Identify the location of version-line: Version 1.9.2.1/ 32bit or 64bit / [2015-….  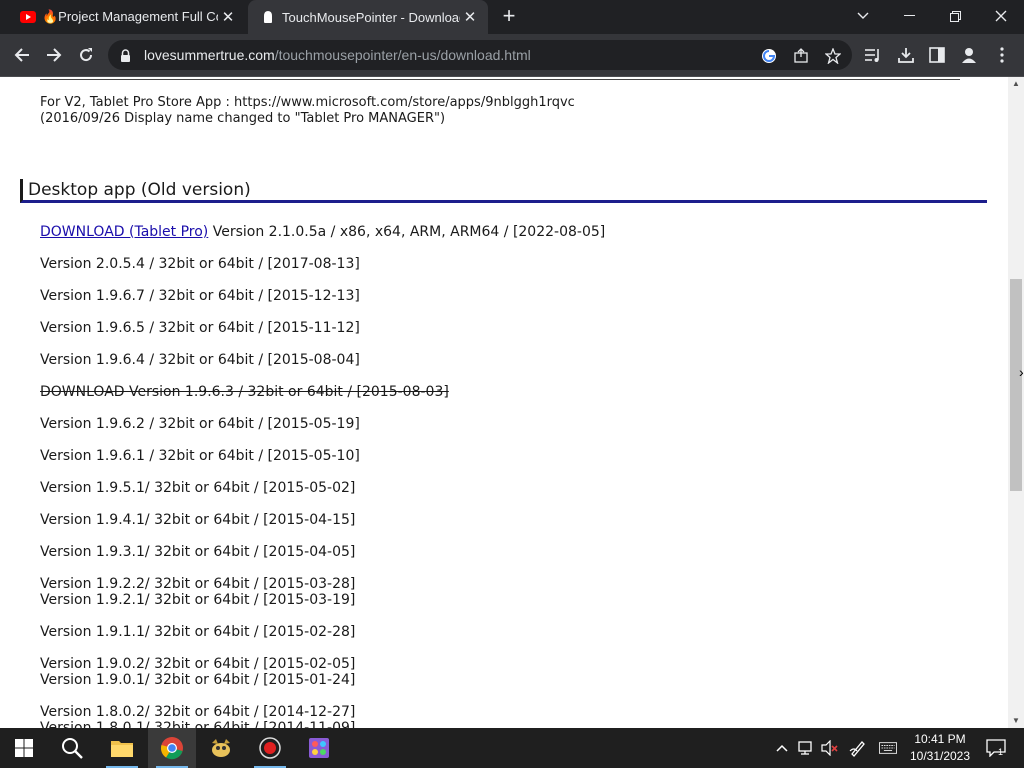
(198, 600).